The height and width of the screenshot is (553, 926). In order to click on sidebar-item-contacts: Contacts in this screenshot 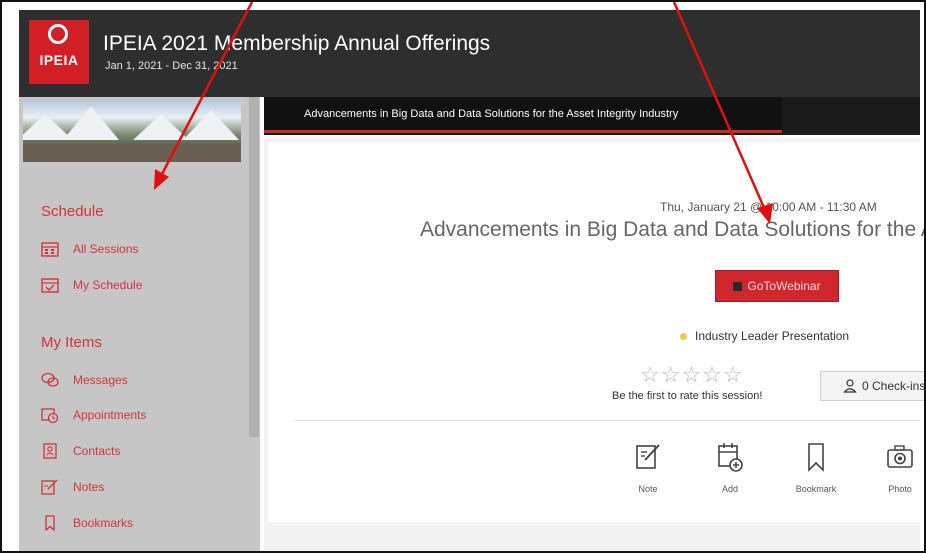, I will do `click(80, 451)`.